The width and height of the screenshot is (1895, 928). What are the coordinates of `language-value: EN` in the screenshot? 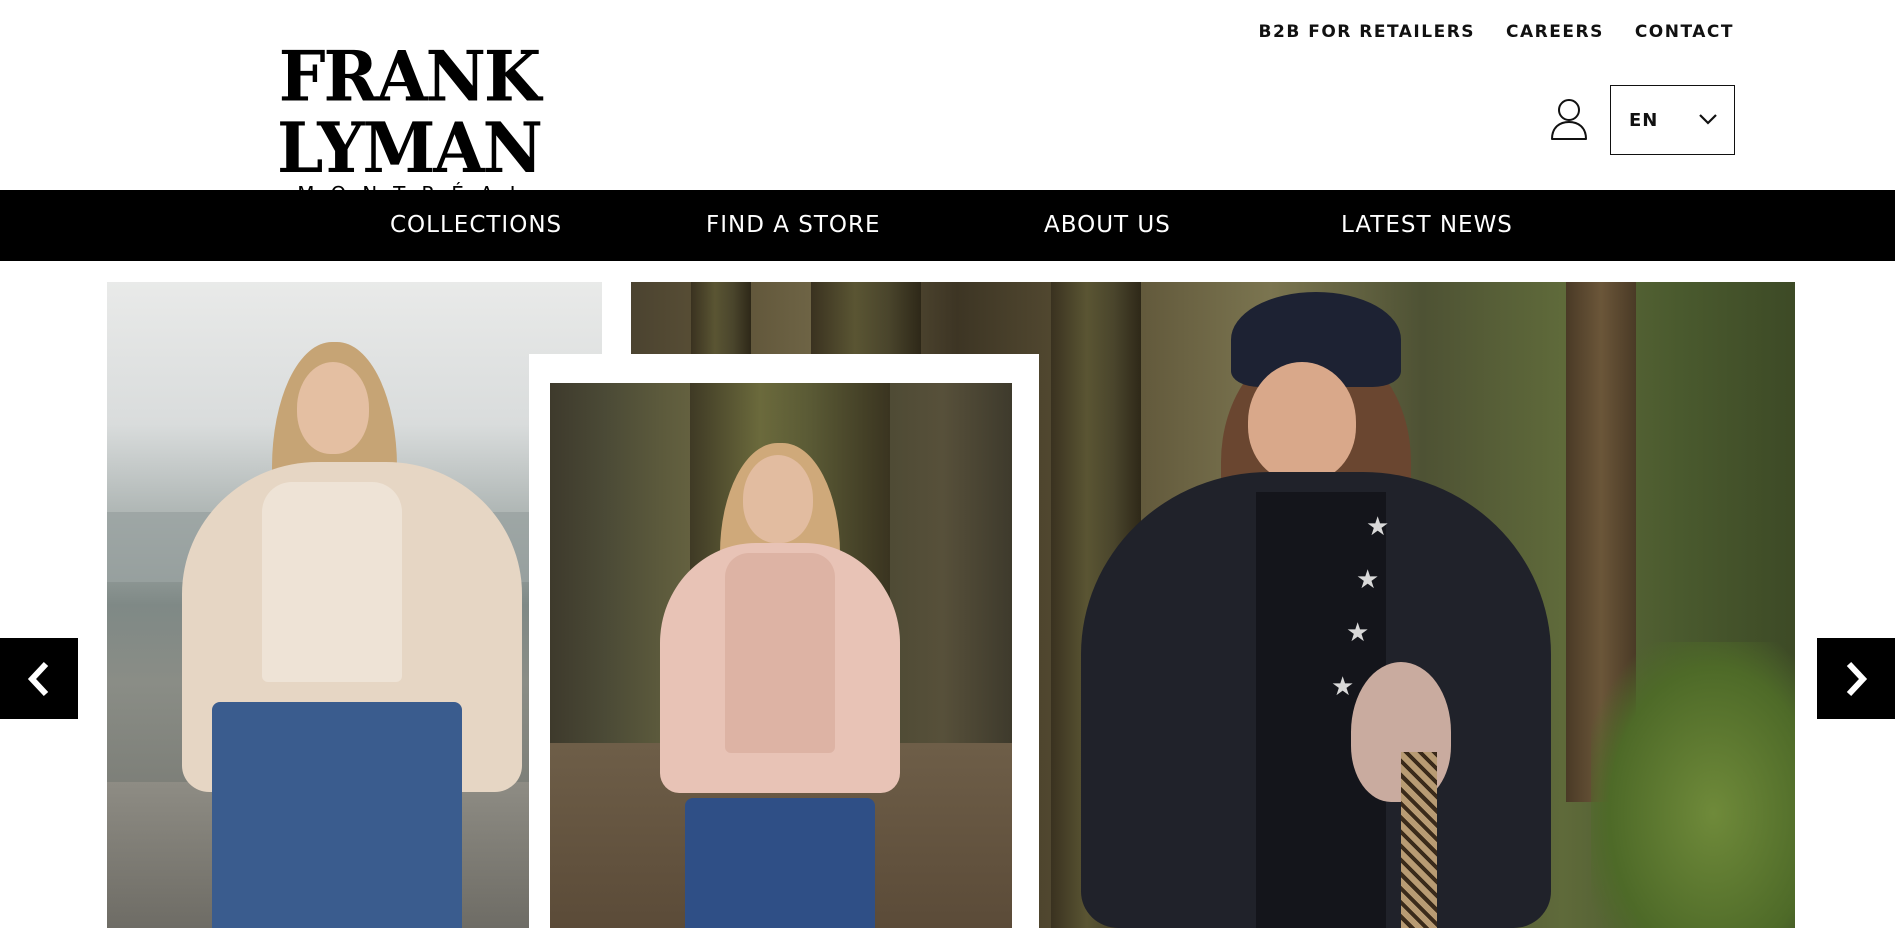 It's located at (1644, 120).